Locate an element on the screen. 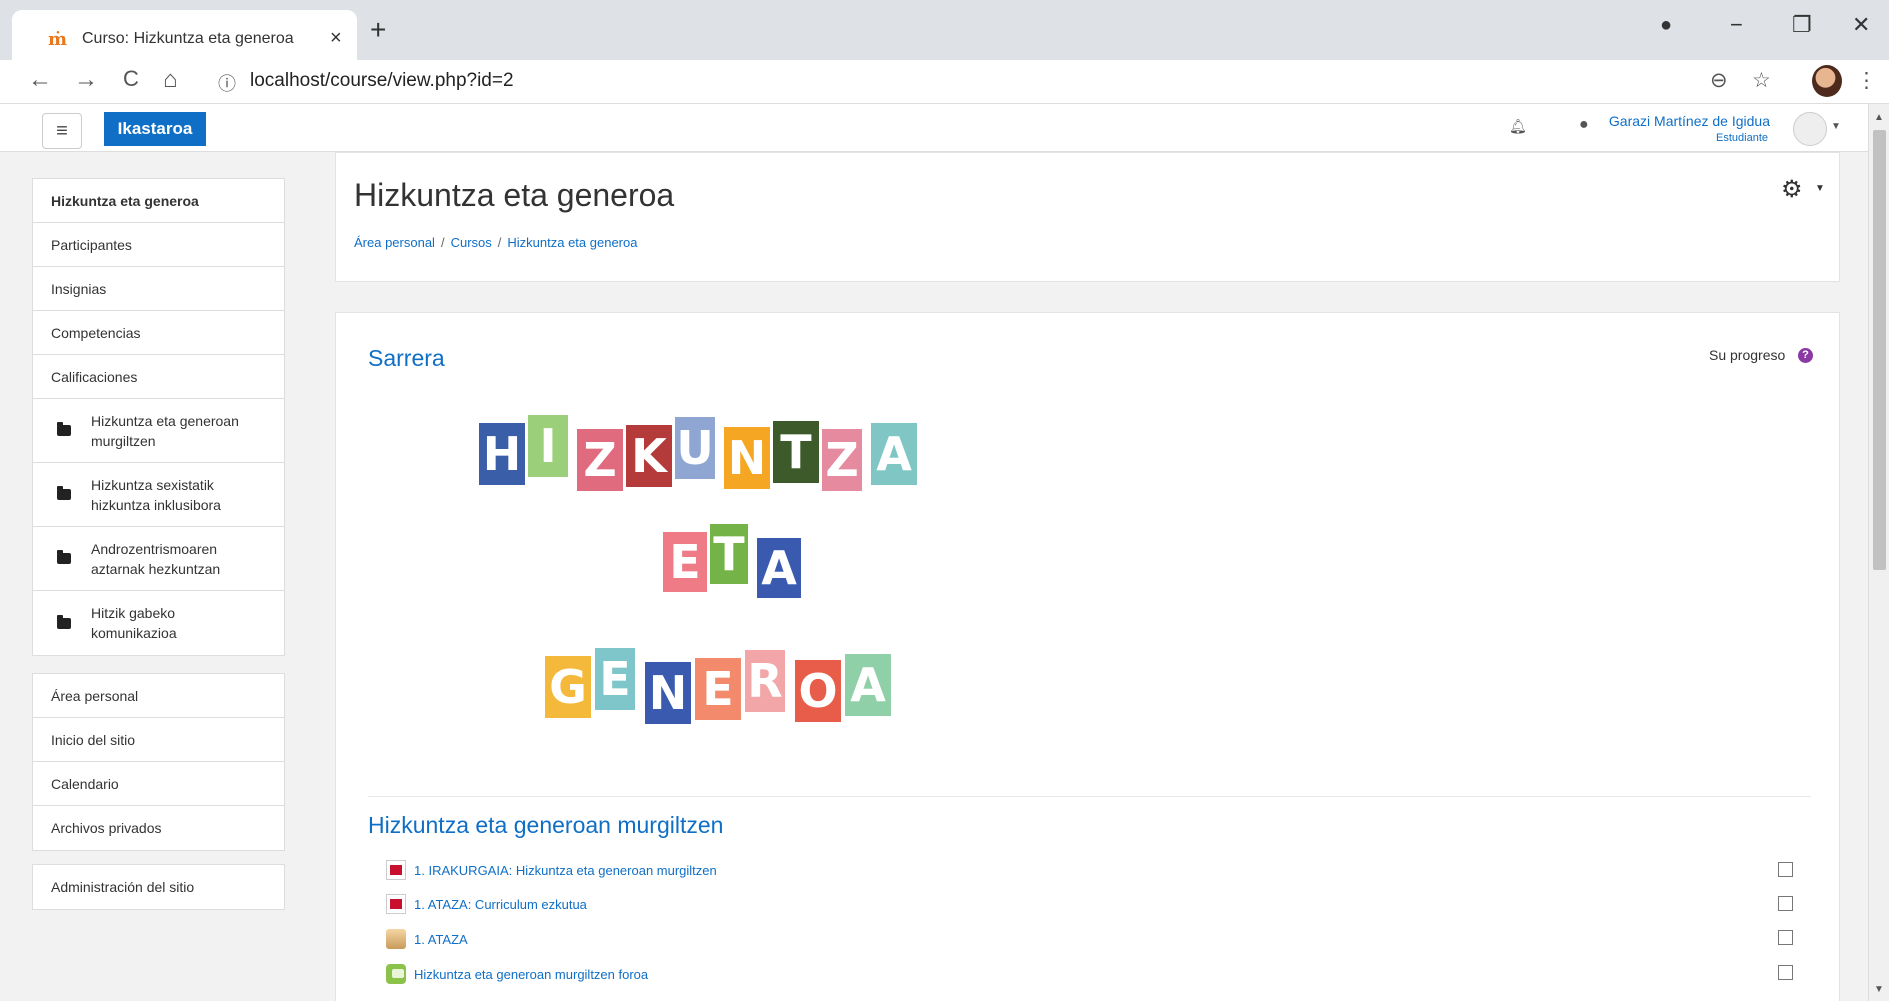  activity-label: 1. ATAZA is located at coordinates (441, 939).